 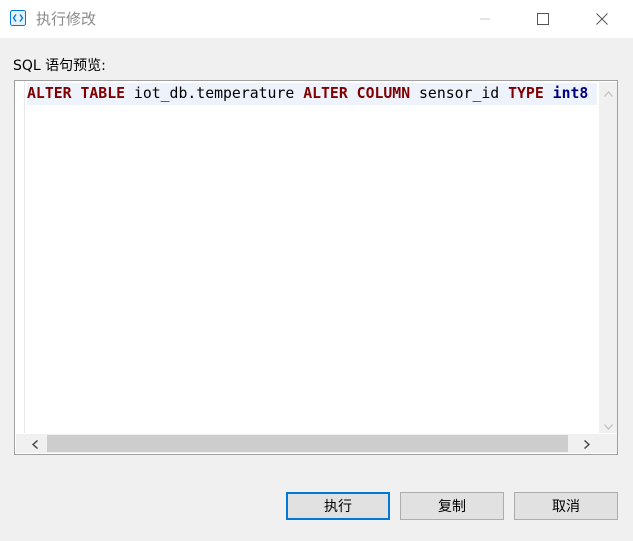 I want to click on text-token: iot_db.temperature, so click(x=214, y=93).